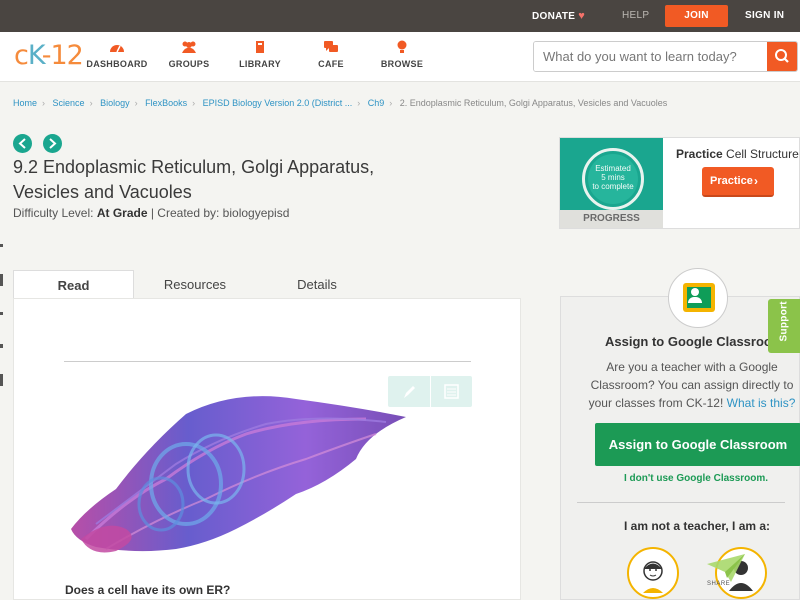 The height and width of the screenshot is (600, 800). What do you see at coordinates (195, 284) in the screenshot?
I see `tab-resources: Resources` at bounding box center [195, 284].